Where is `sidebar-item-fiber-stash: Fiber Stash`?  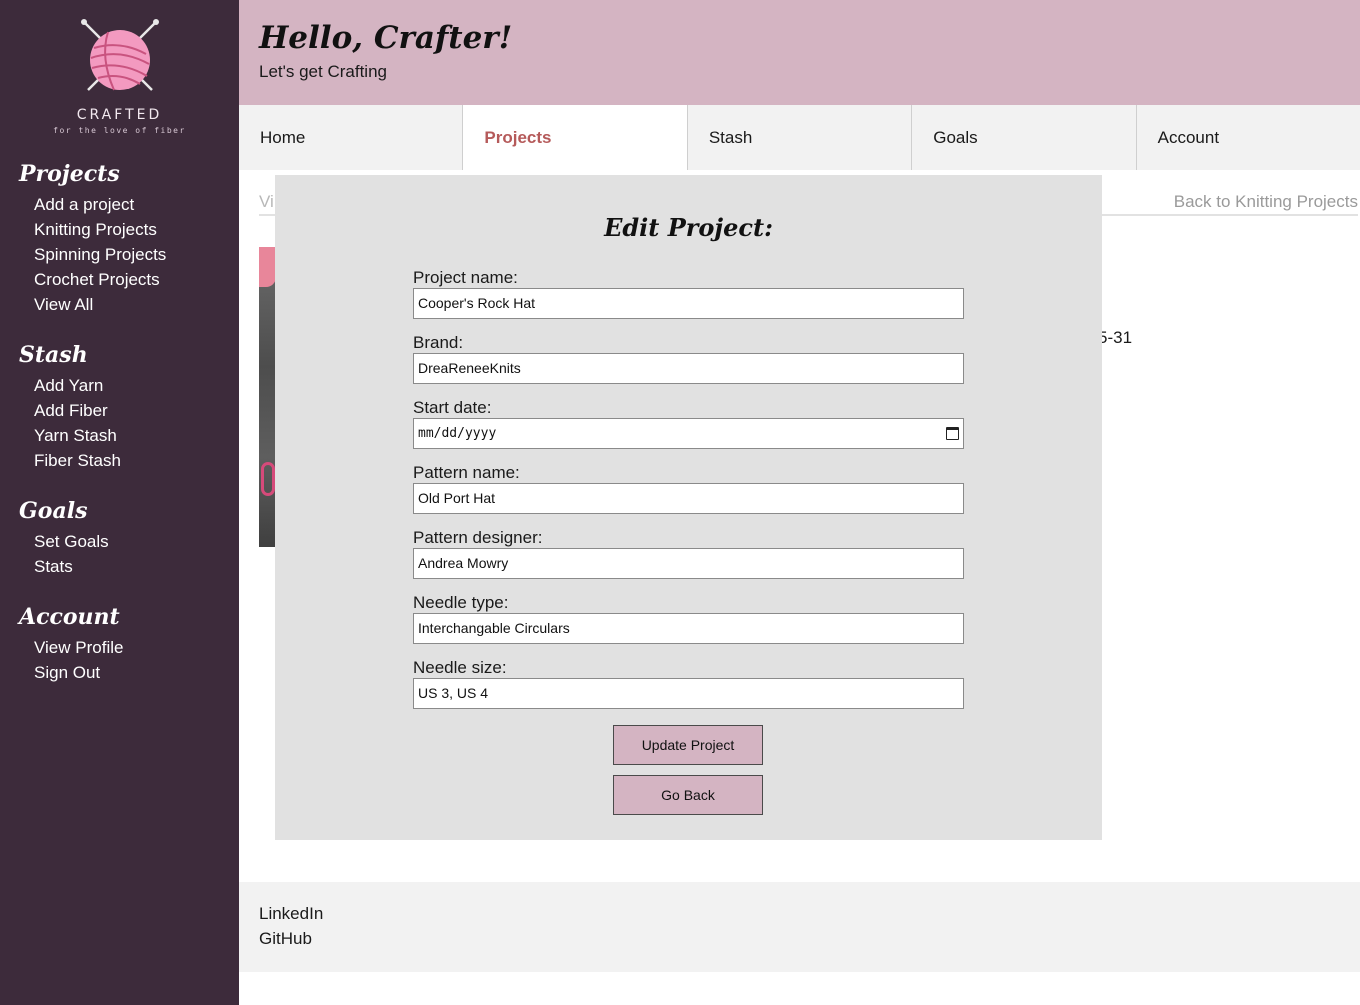
sidebar-item-fiber-stash: Fiber Stash is located at coordinates (77, 460).